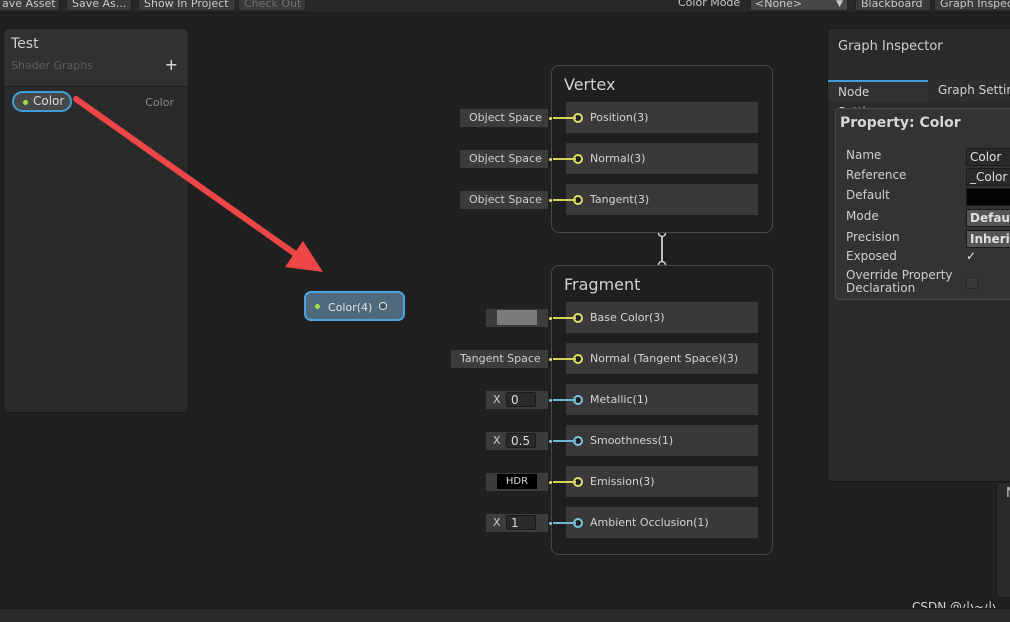 This screenshot has height=622, width=1010. I want to click on vertex-title: Vertex, so click(590, 84).